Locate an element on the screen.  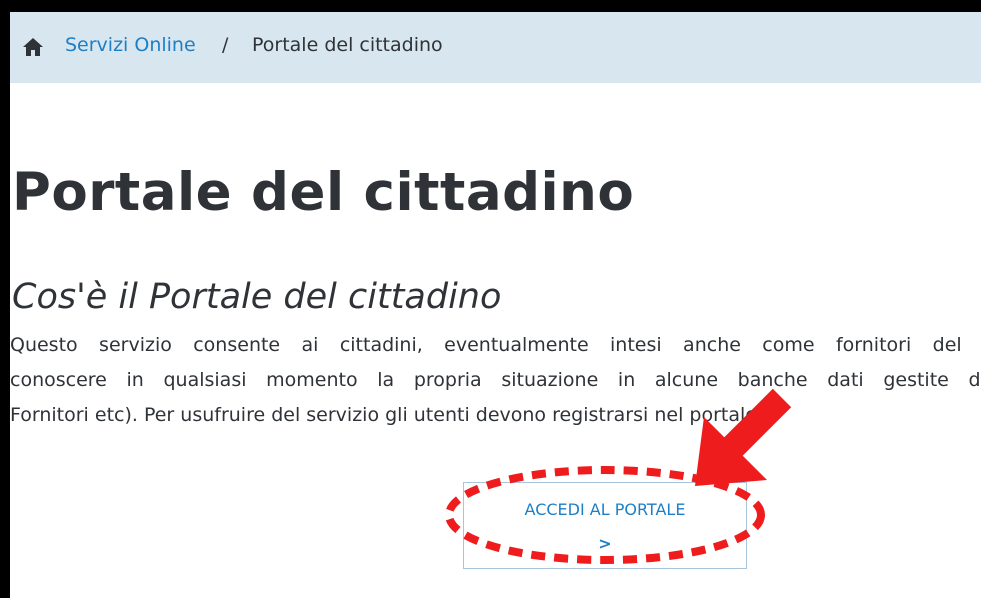
accedi-button-label: ACCEDI AL PORTALE is located at coordinates (605, 509).